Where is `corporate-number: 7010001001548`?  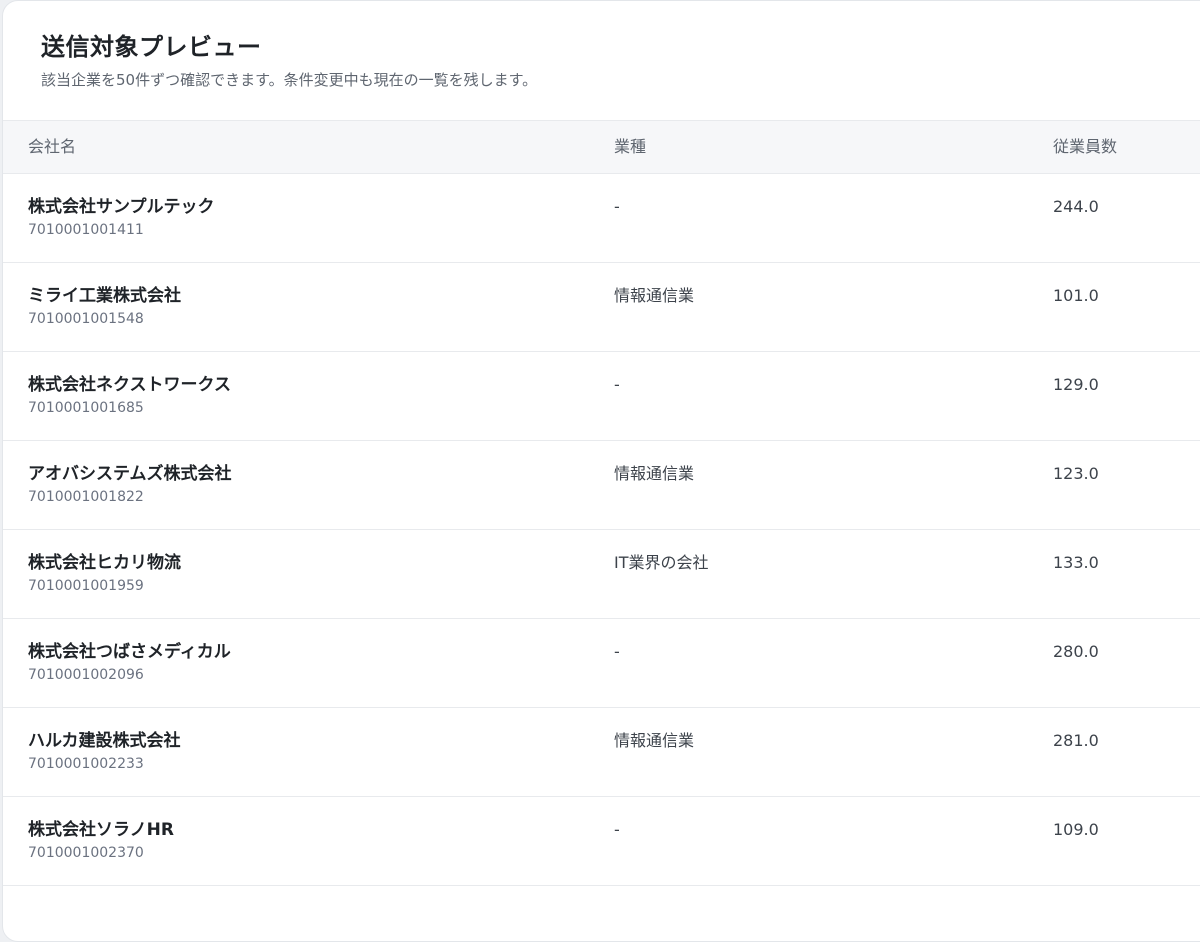 corporate-number: 7010001001548 is located at coordinates (86, 319).